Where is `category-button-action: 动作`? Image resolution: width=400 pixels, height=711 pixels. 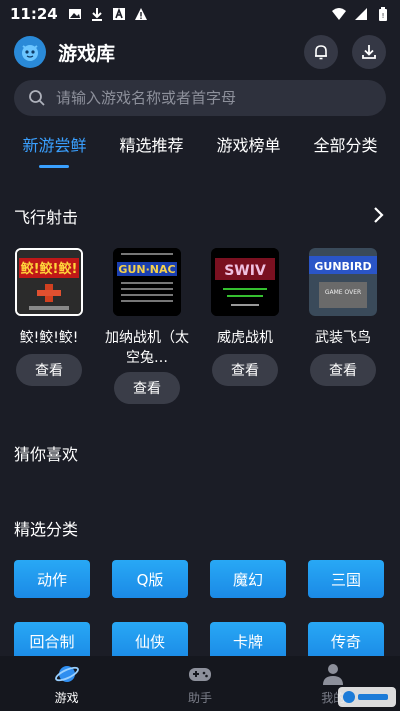
category-button-action: 动作 is located at coordinates (52, 579).